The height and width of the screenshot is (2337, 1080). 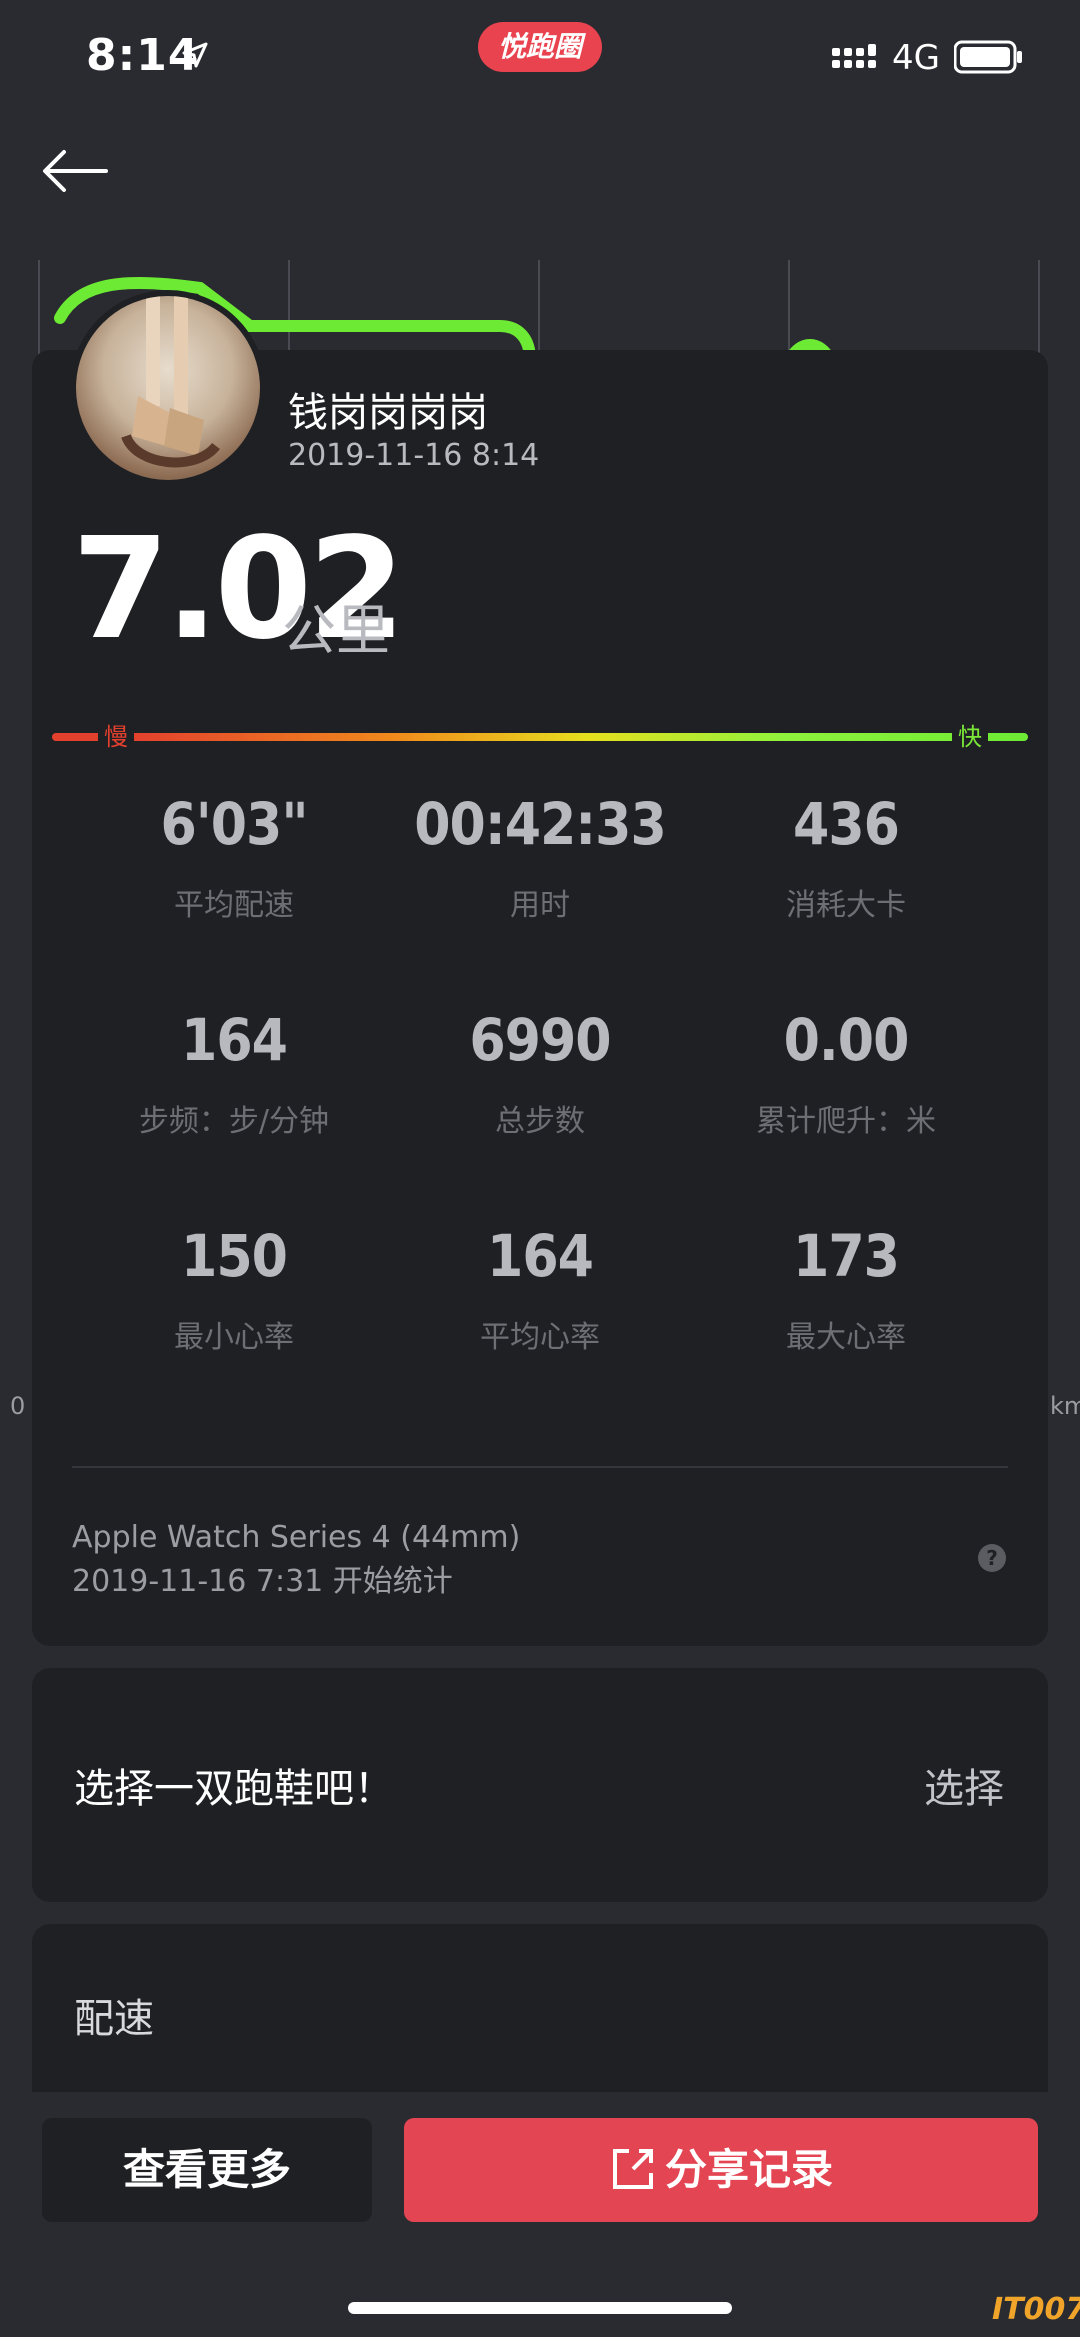 I want to click on stat-label: 平均心率, so click(x=540, y=1337).